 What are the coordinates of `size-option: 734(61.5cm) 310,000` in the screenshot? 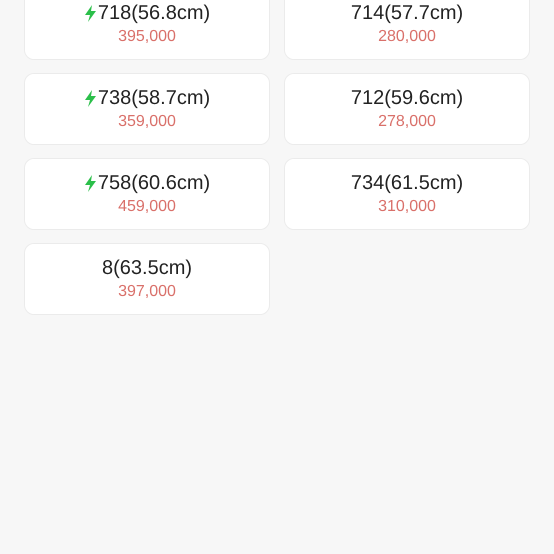 It's located at (407, 194).